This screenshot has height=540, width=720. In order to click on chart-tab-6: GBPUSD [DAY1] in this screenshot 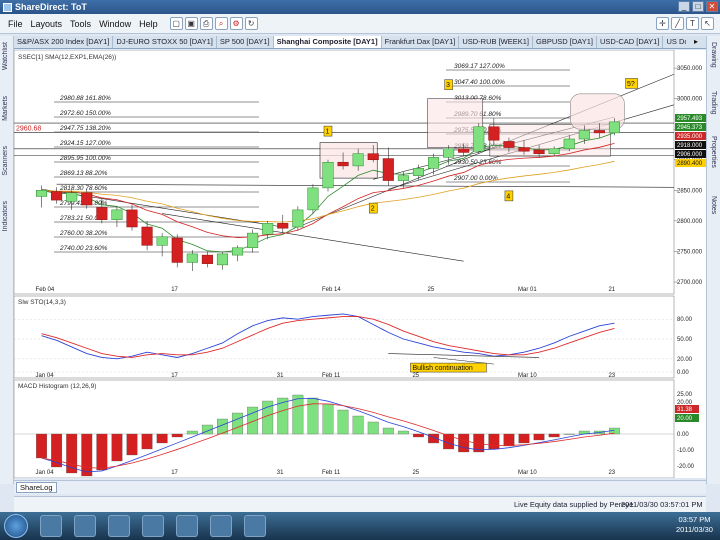, I will do `click(565, 42)`.